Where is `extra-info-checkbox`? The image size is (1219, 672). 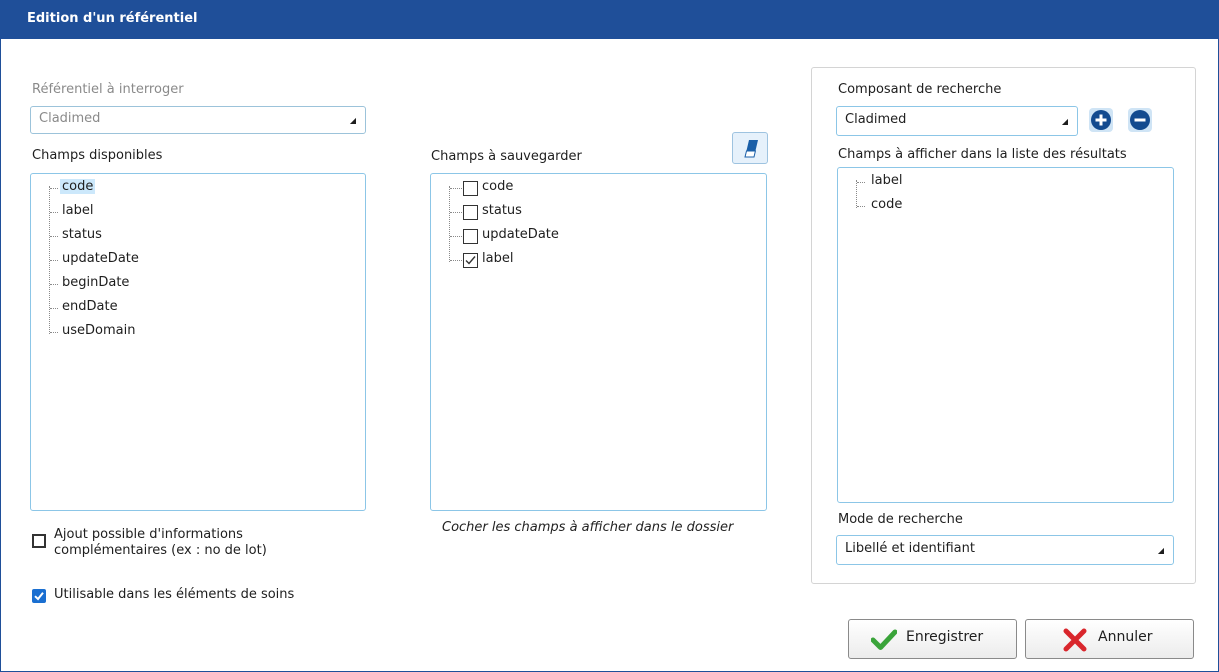 extra-info-checkbox is located at coordinates (39, 541).